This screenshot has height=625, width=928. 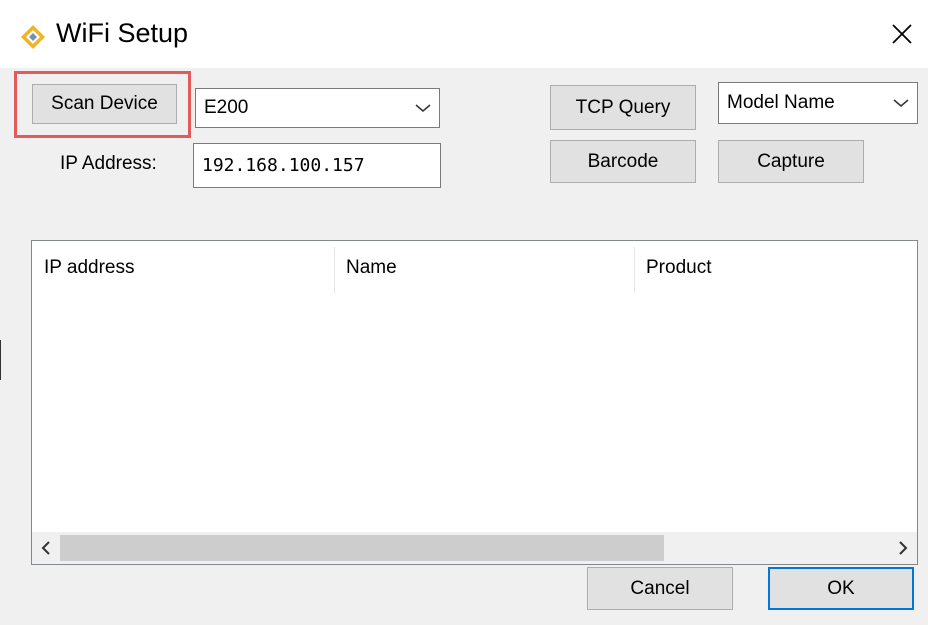 I want to click on window-edge-left, so click(x=0, y=360).